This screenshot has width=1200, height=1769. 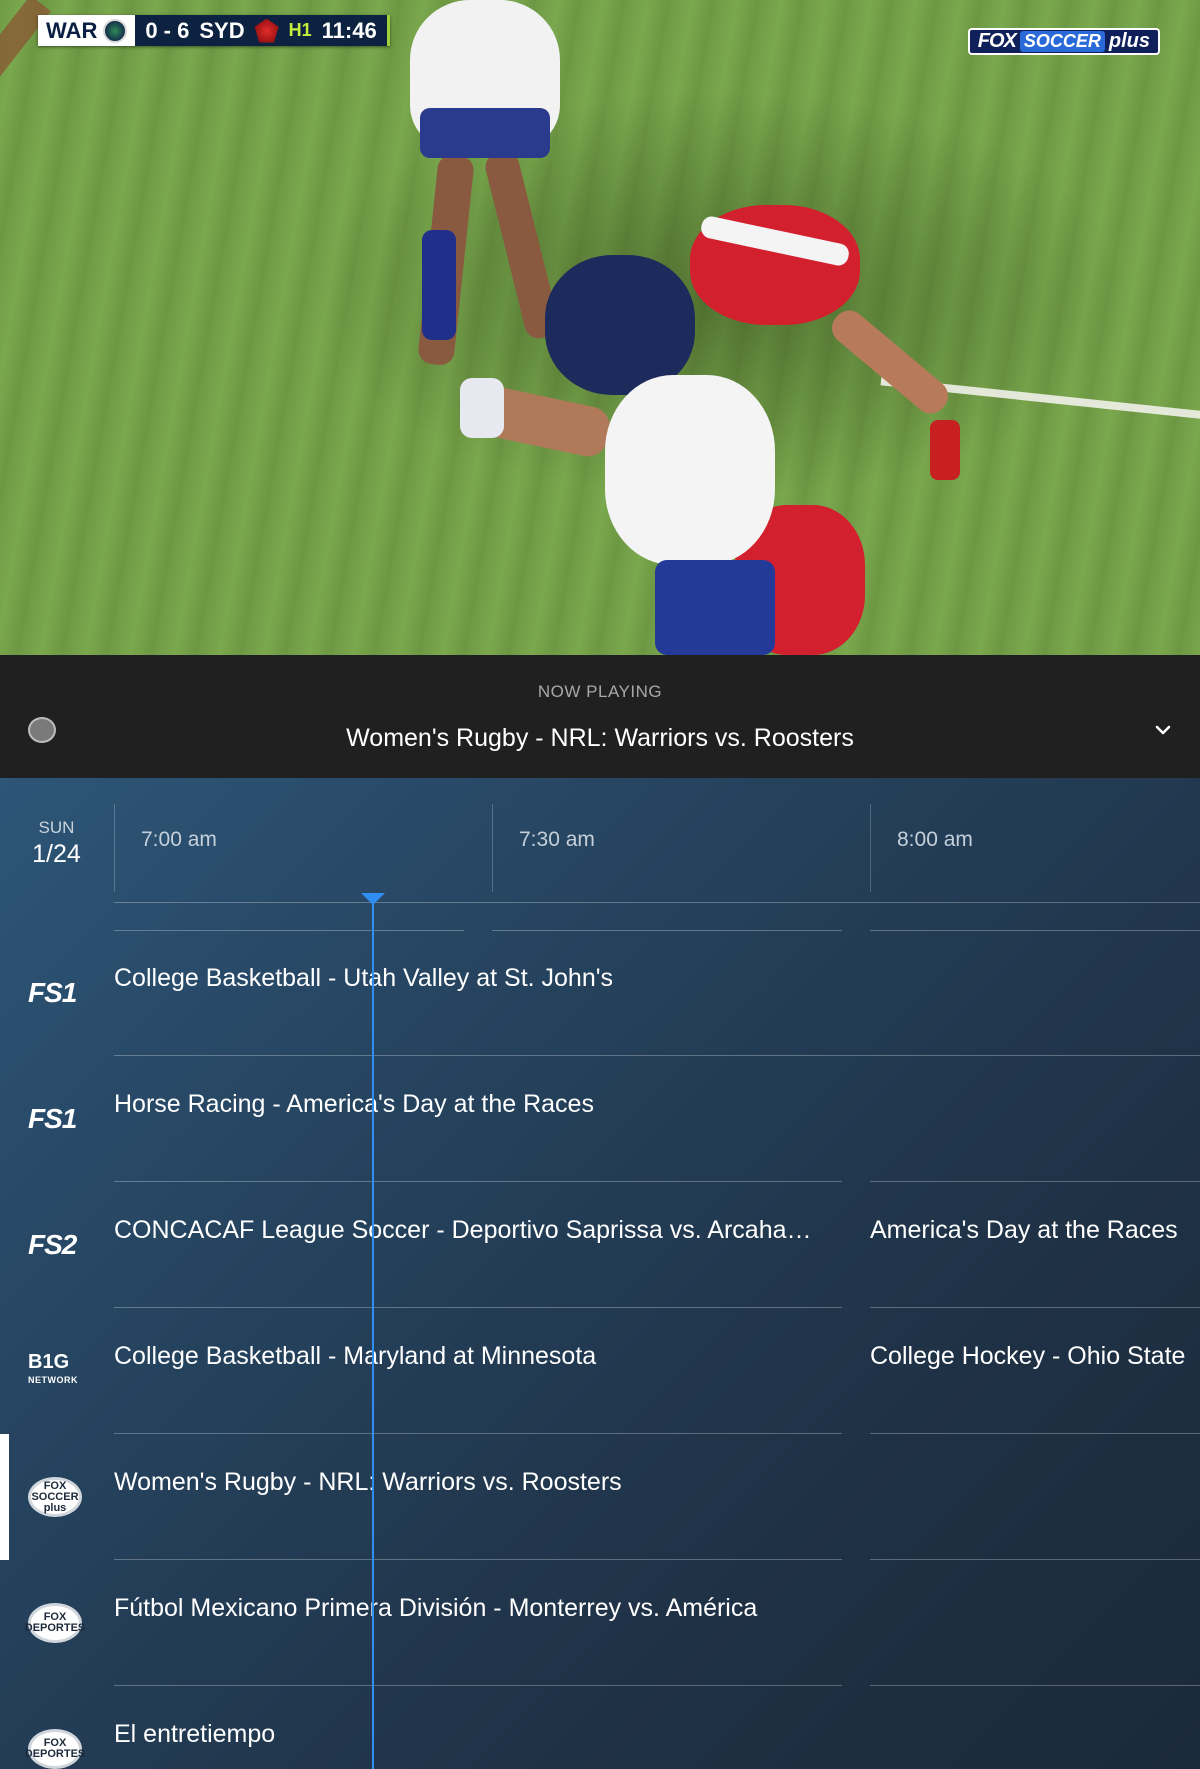 What do you see at coordinates (49, 1362) in the screenshot?
I see `b1g-logo-text: B1G` at bounding box center [49, 1362].